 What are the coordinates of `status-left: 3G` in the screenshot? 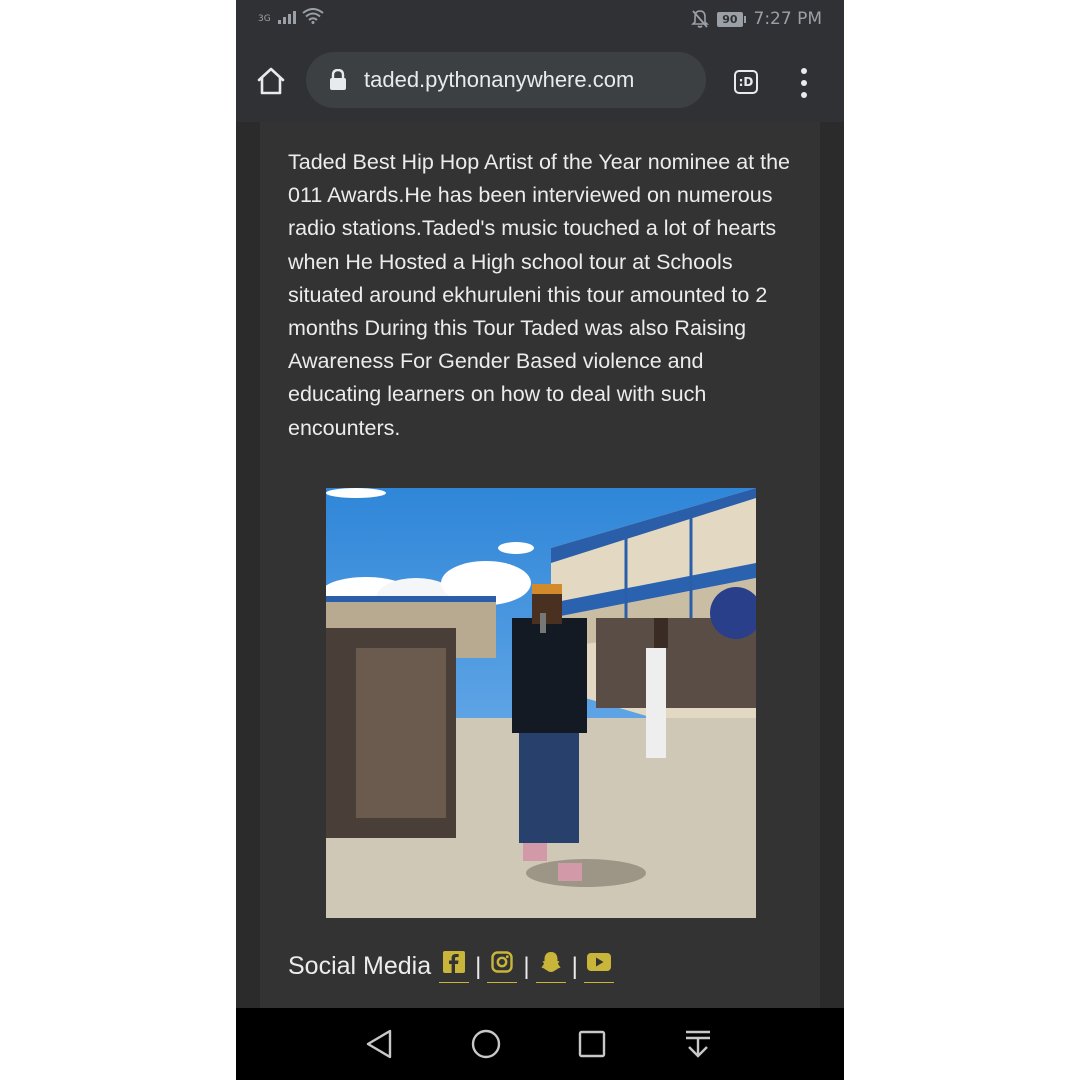 It's located at (291, 16).